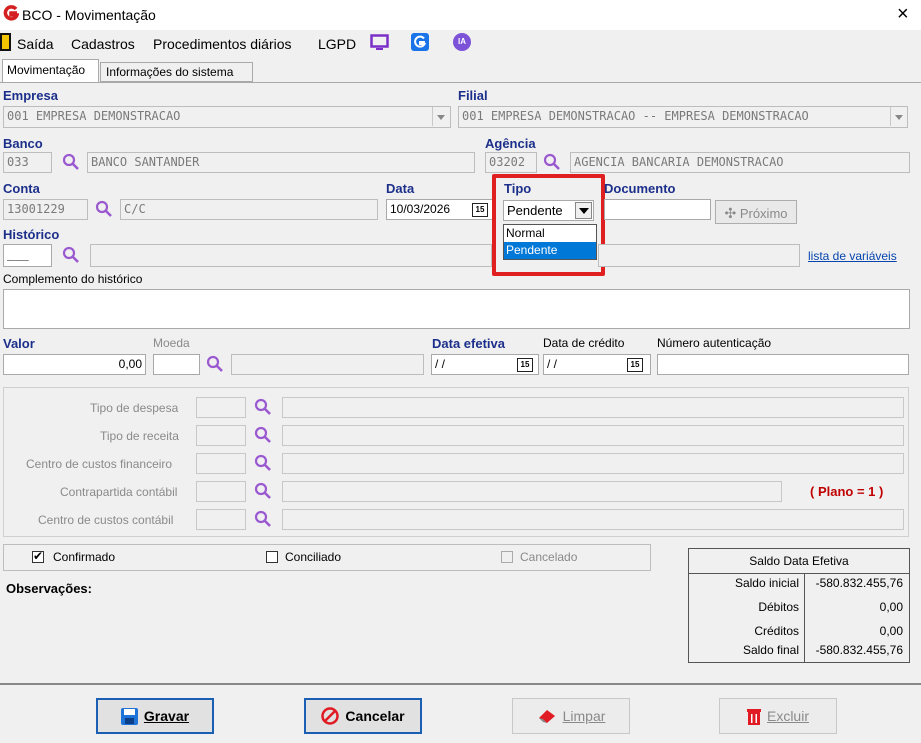  What do you see at coordinates (766, 583) in the screenshot?
I see `saldo-inicial-label: Saldo inicial` at bounding box center [766, 583].